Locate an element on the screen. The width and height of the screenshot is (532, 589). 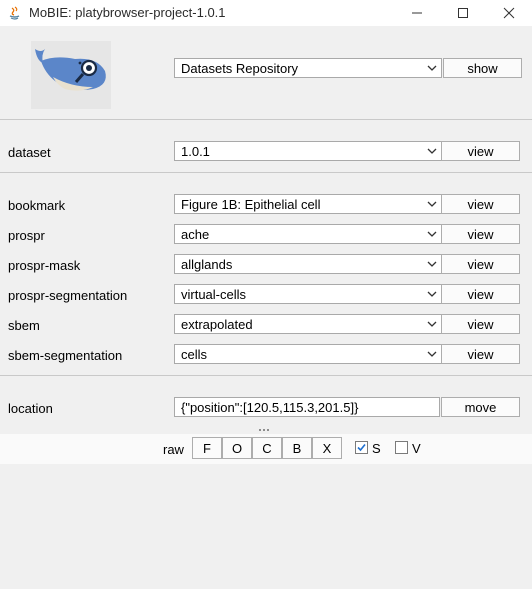
bookmark-select: Figure 1B: Epithelial cell is located at coordinates (308, 204).